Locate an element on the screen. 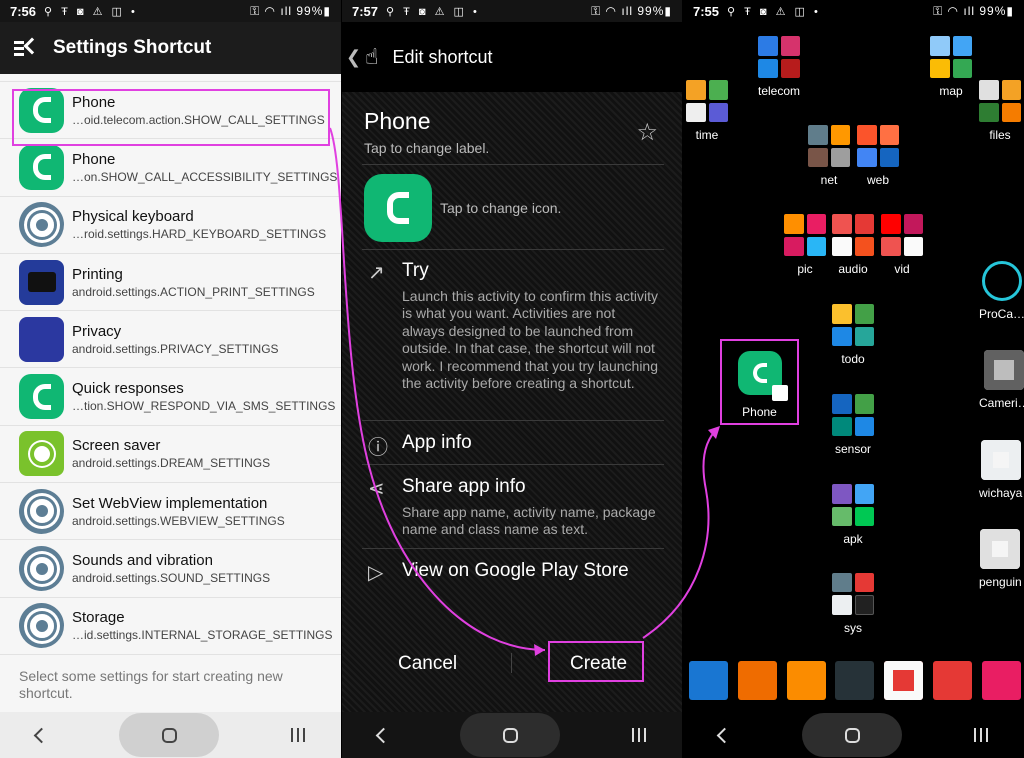  item-action: …tion.SHOW_RESPOND_VIA_SMS_SETTINGS is located at coordinates (204, 406).